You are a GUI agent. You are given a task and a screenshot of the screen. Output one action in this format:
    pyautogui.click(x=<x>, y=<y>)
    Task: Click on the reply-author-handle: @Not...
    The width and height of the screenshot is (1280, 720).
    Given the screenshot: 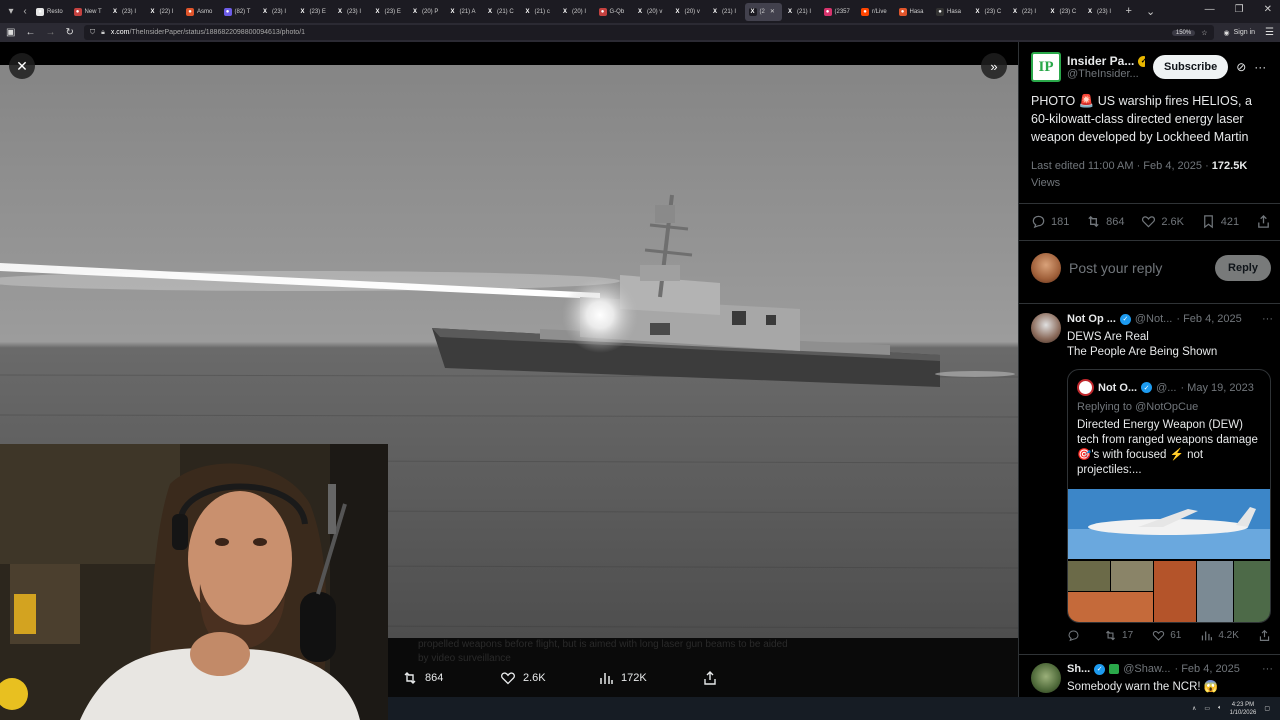 What is the action you would take?
    pyautogui.click(x=1153, y=319)
    